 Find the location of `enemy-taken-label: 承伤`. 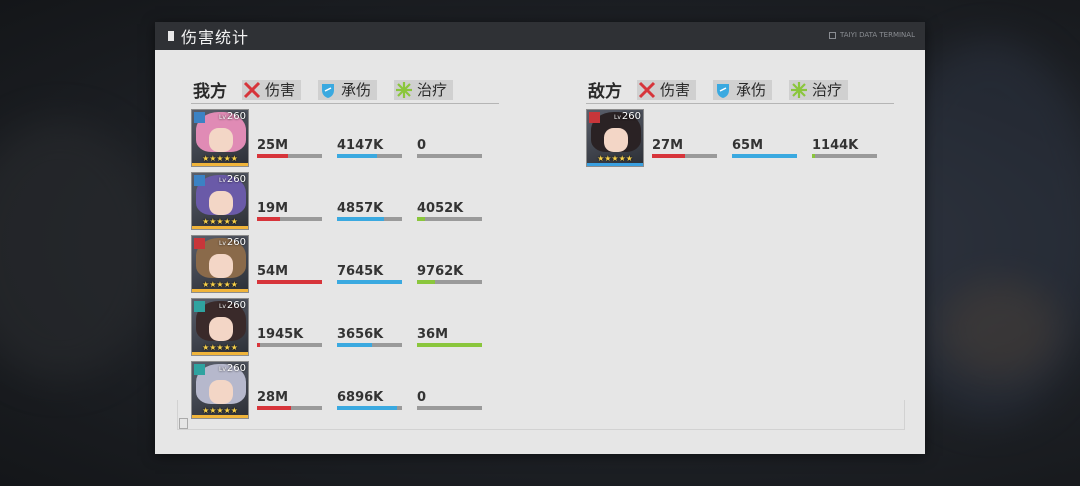

enemy-taken-label: 承伤 is located at coordinates (751, 90).